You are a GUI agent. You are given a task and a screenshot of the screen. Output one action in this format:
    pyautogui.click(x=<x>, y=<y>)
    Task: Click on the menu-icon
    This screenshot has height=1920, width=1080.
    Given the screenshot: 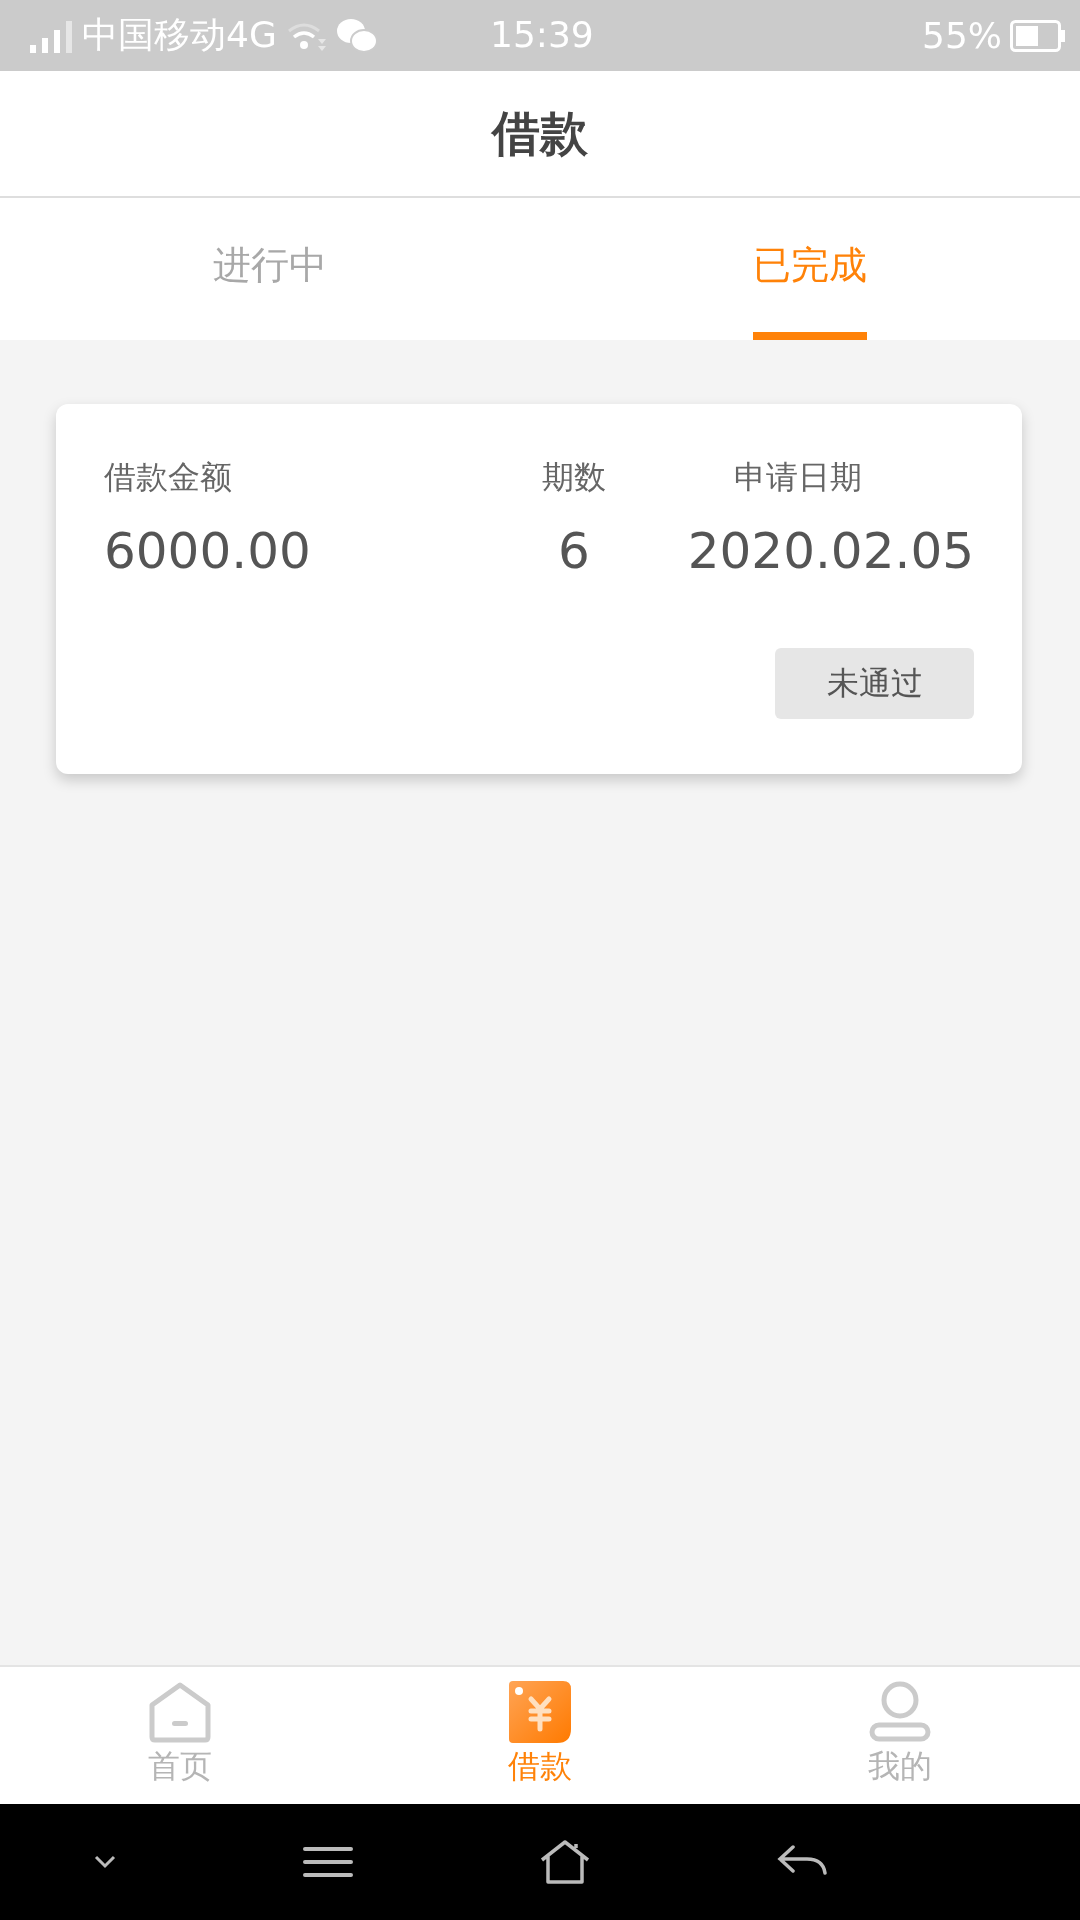 What is the action you would take?
    pyautogui.click(x=327, y=1862)
    